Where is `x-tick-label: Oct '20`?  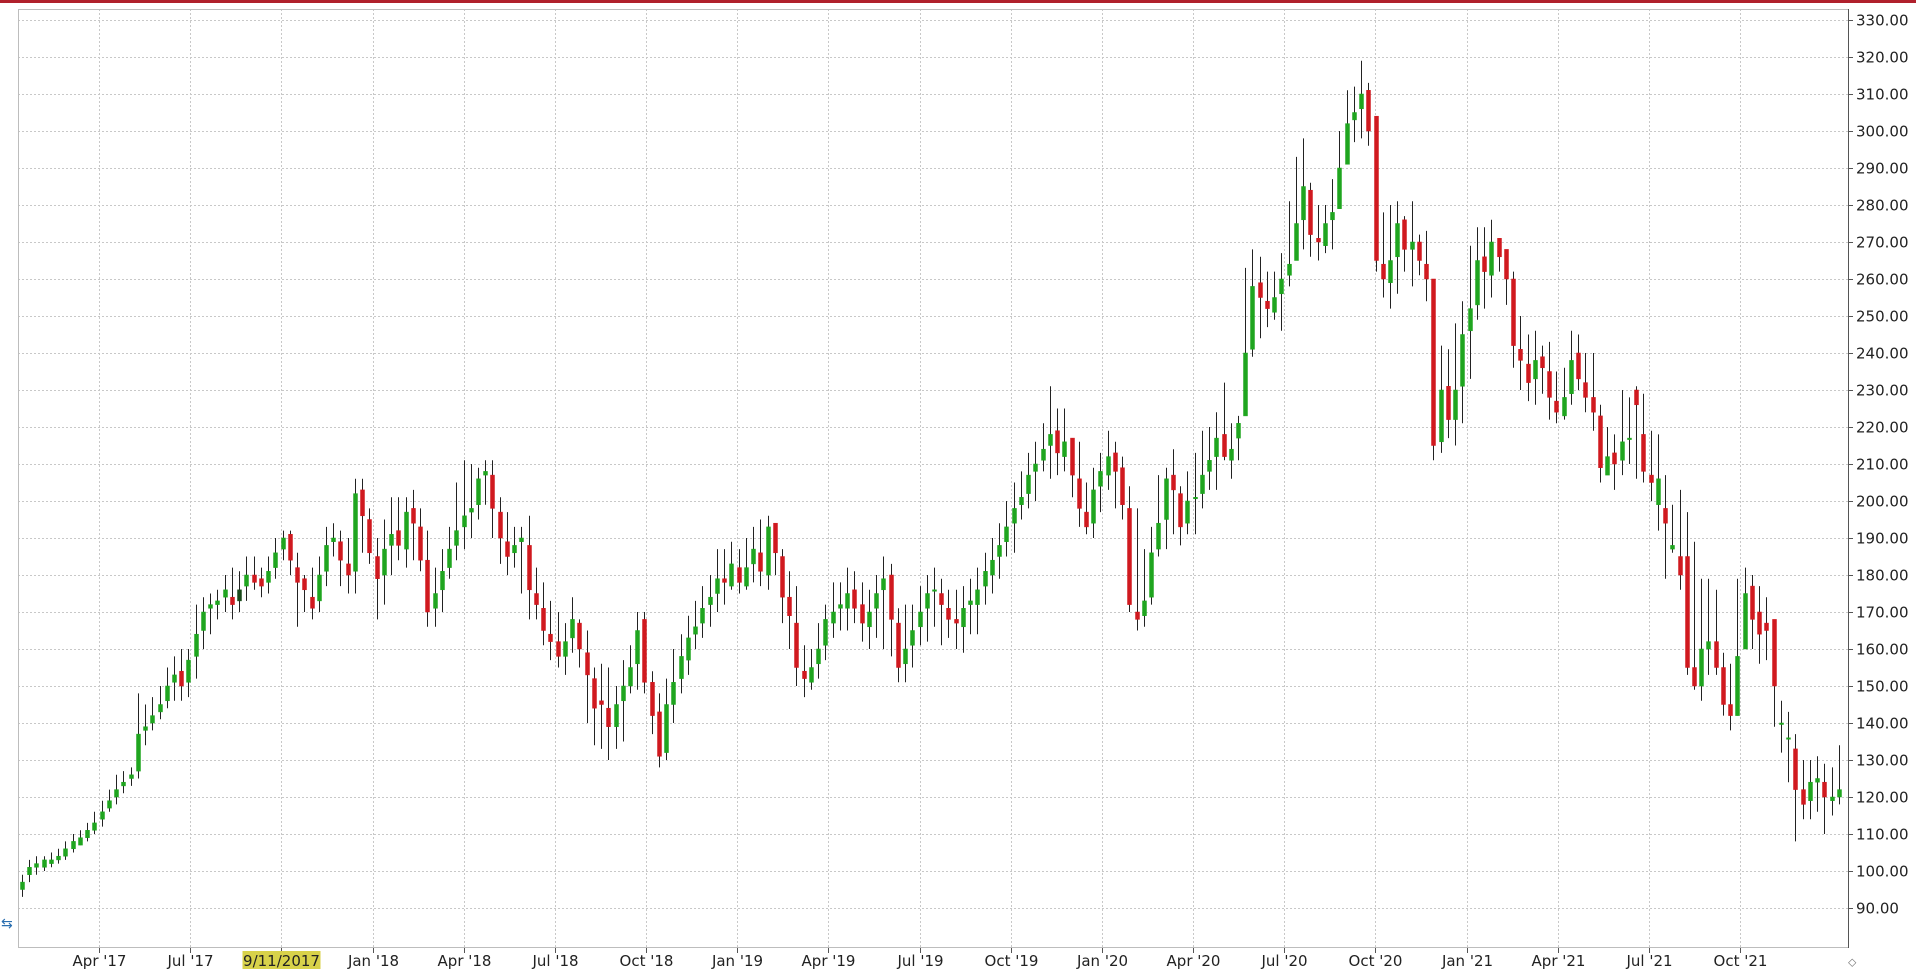 x-tick-label: Oct '20 is located at coordinates (1376, 961).